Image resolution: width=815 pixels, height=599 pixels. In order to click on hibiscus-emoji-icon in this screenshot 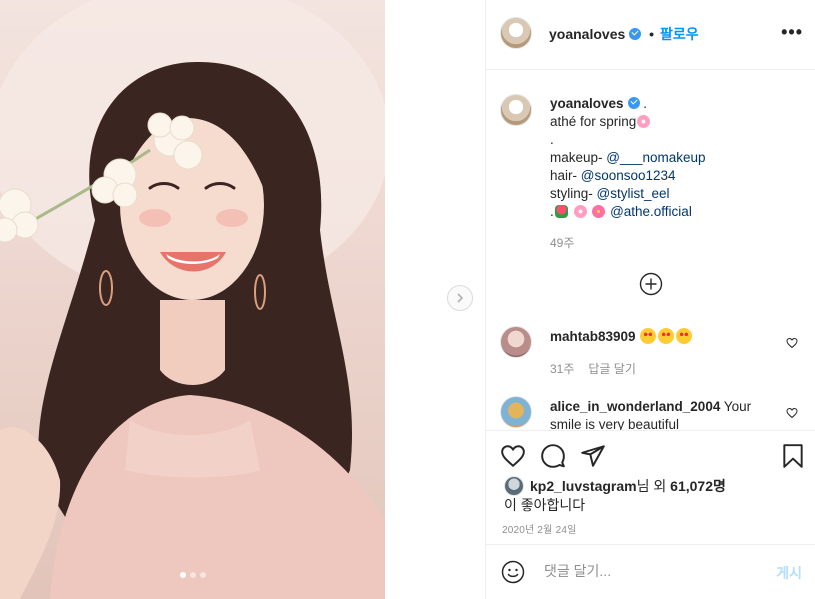, I will do `click(599, 211)`.